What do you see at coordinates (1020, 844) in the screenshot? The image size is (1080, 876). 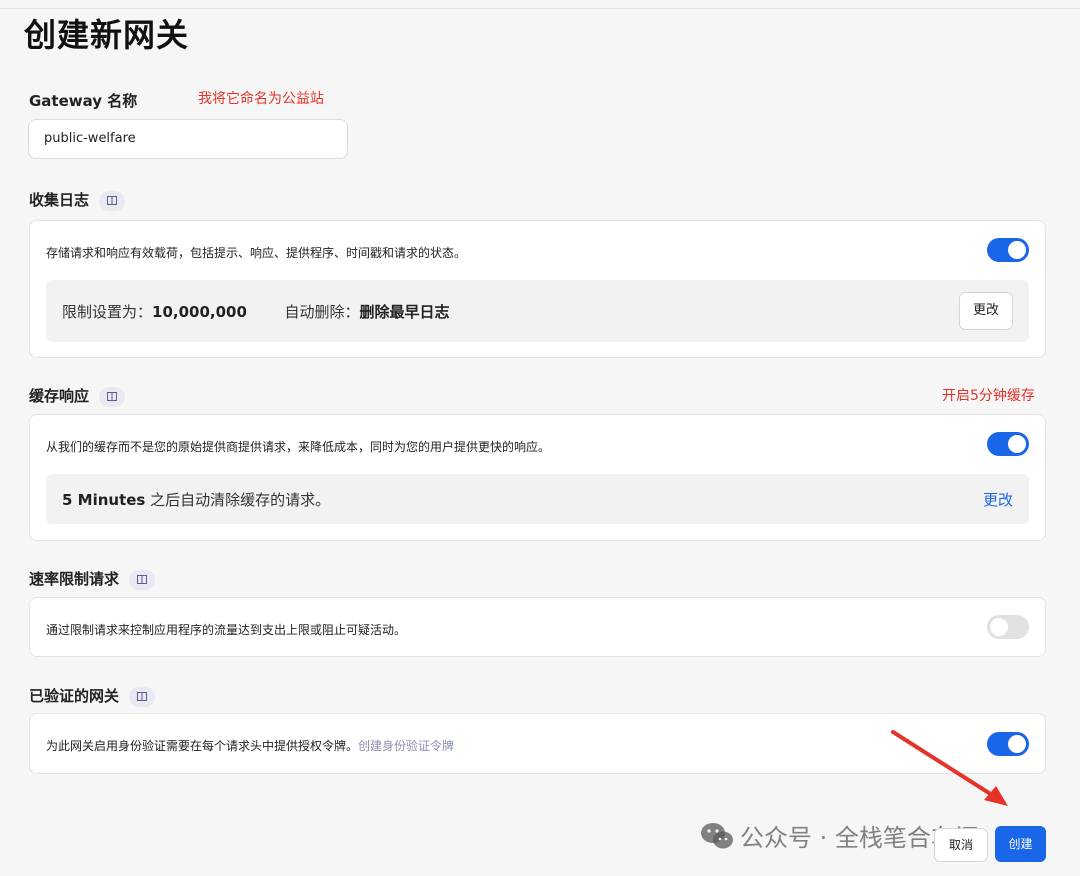 I see `create-button: 创建` at bounding box center [1020, 844].